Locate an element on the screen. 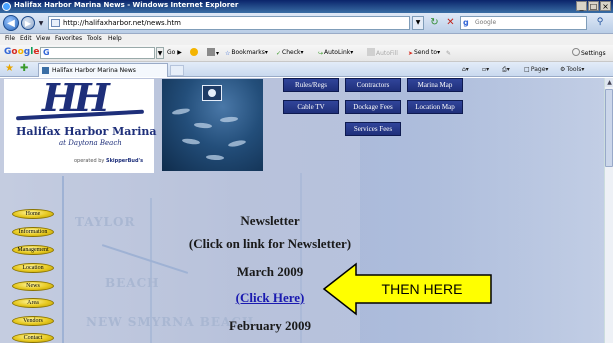 The width and height of the screenshot is (613, 343). url-field: http://halifaxharbor.net/news.htm is located at coordinates (229, 23).